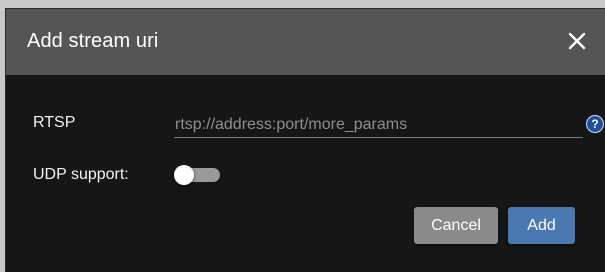 This screenshot has width=605, height=272. Describe the element at coordinates (456, 225) in the screenshot. I see `cancel-button: Cancel` at that location.